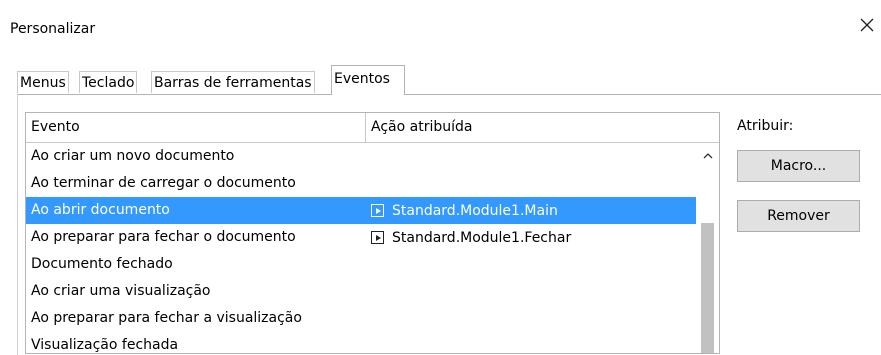  What do you see at coordinates (196, 127) in the screenshot?
I see `column-header-evento: Evento` at bounding box center [196, 127].